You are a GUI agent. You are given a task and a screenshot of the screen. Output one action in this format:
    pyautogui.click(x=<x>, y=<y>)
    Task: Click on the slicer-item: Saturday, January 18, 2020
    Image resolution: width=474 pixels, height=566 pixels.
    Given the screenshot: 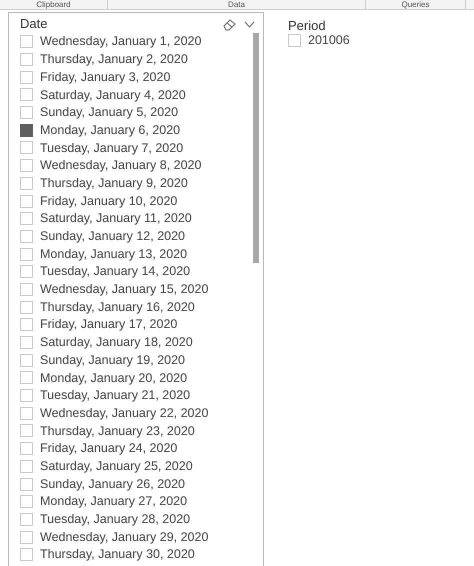 What is the action you would take?
    pyautogui.click(x=141, y=343)
    